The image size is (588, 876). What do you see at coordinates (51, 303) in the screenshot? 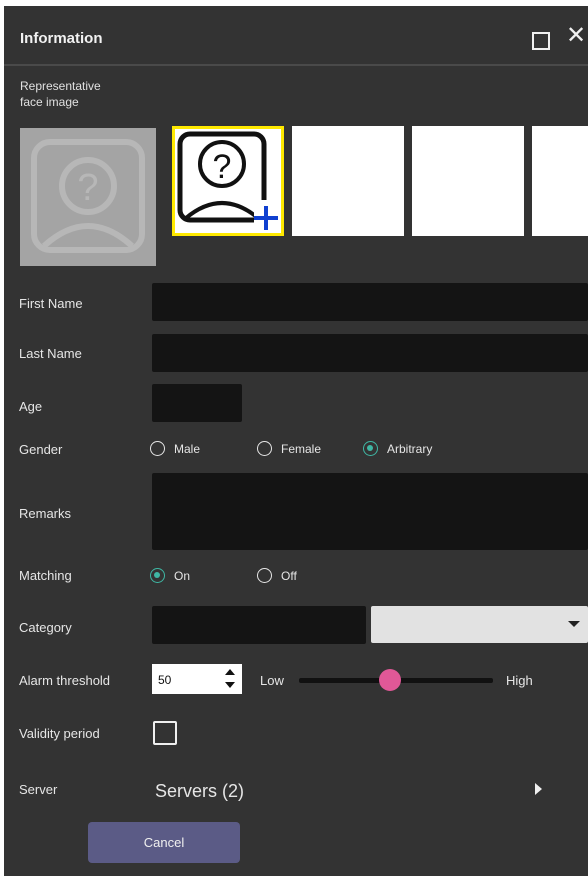
I see `first-name-label: First Name` at bounding box center [51, 303].